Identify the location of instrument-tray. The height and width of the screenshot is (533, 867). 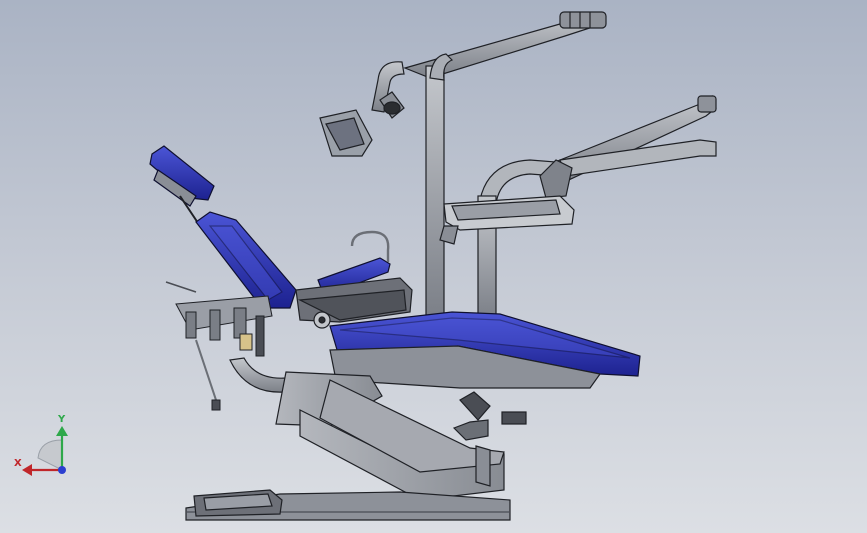
(507, 220).